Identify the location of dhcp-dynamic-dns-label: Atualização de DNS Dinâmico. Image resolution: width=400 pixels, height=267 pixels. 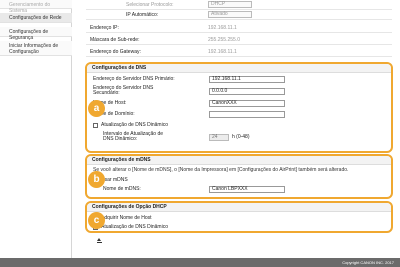
(134, 227).